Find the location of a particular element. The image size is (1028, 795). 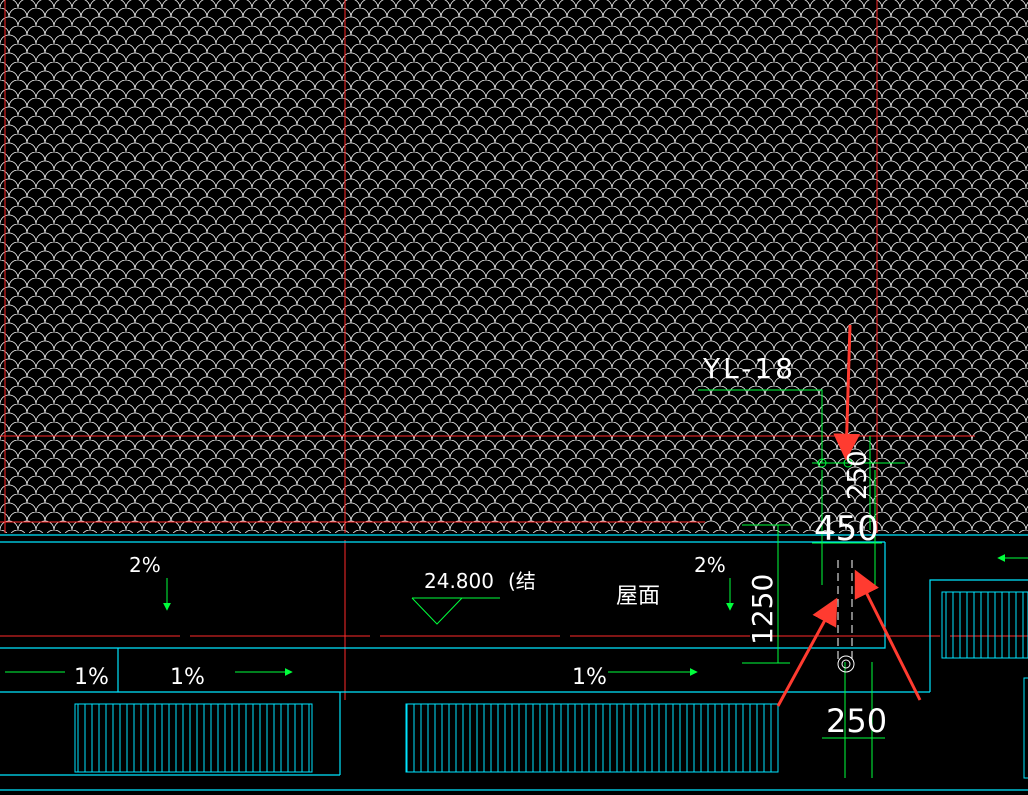

drain-outlet-inner is located at coordinates (846, 664).